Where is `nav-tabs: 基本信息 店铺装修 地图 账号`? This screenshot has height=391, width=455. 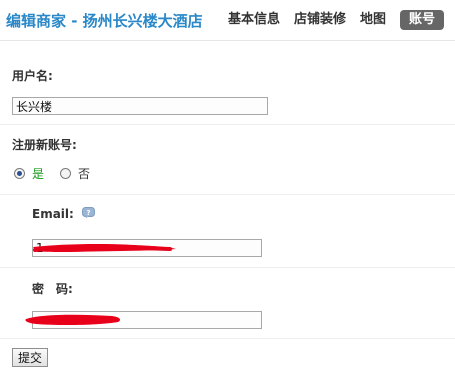 nav-tabs: 基本信息 店铺装修 地图 账号 is located at coordinates (336, 20).